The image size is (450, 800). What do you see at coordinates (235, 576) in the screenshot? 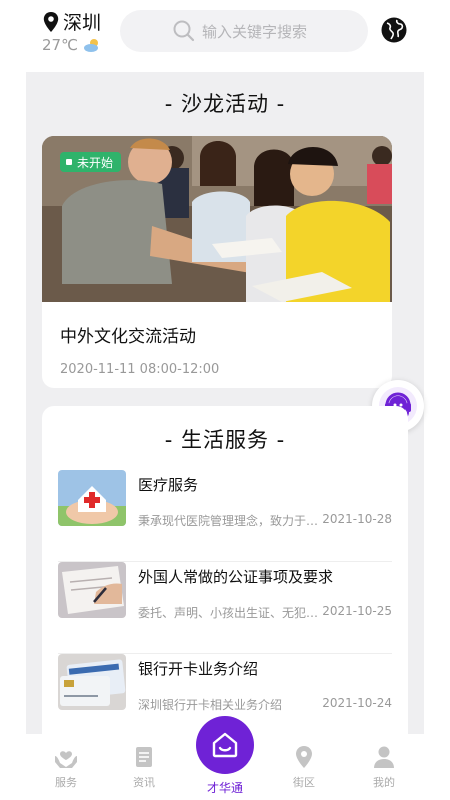
I see `service-title: 外国人常做的公证事项及要求` at bounding box center [235, 576].